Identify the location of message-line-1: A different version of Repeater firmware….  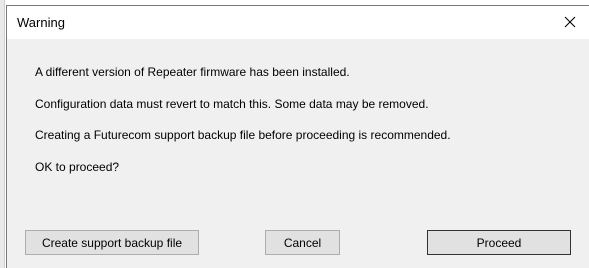
(192, 72).